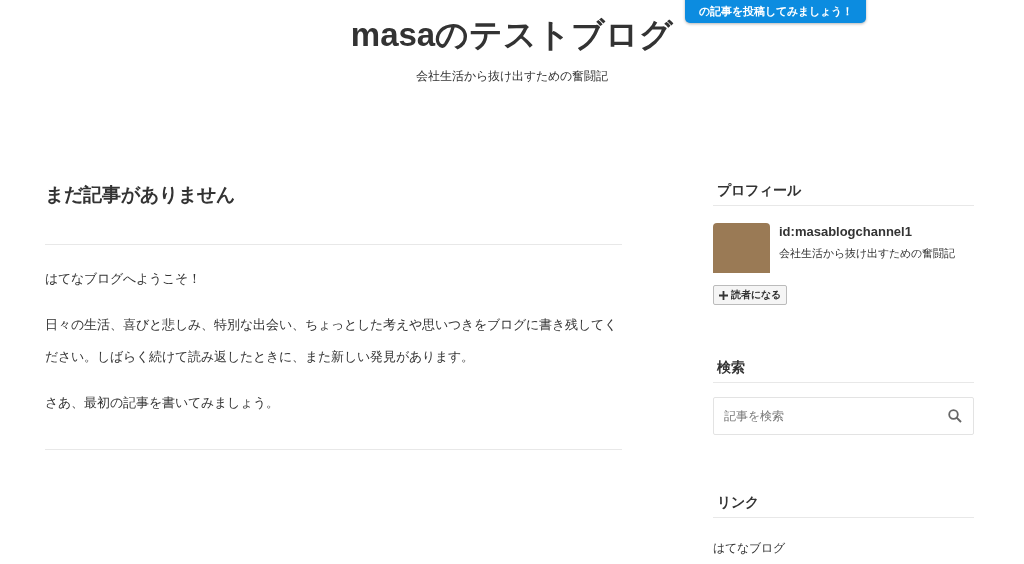  Describe the element at coordinates (741, 248) in the screenshot. I see `avatar-placeholder` at that location.